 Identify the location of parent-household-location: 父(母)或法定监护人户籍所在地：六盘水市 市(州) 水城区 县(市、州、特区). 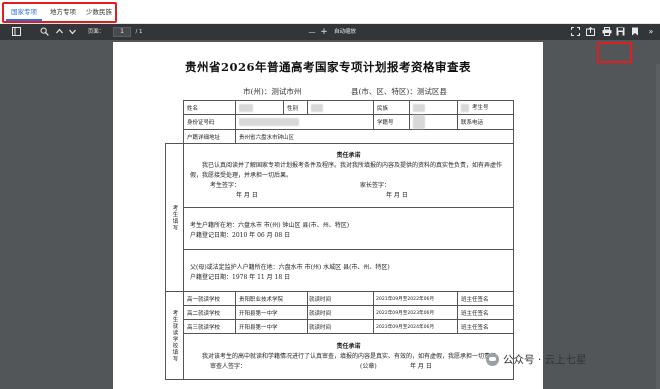
(290, 267).